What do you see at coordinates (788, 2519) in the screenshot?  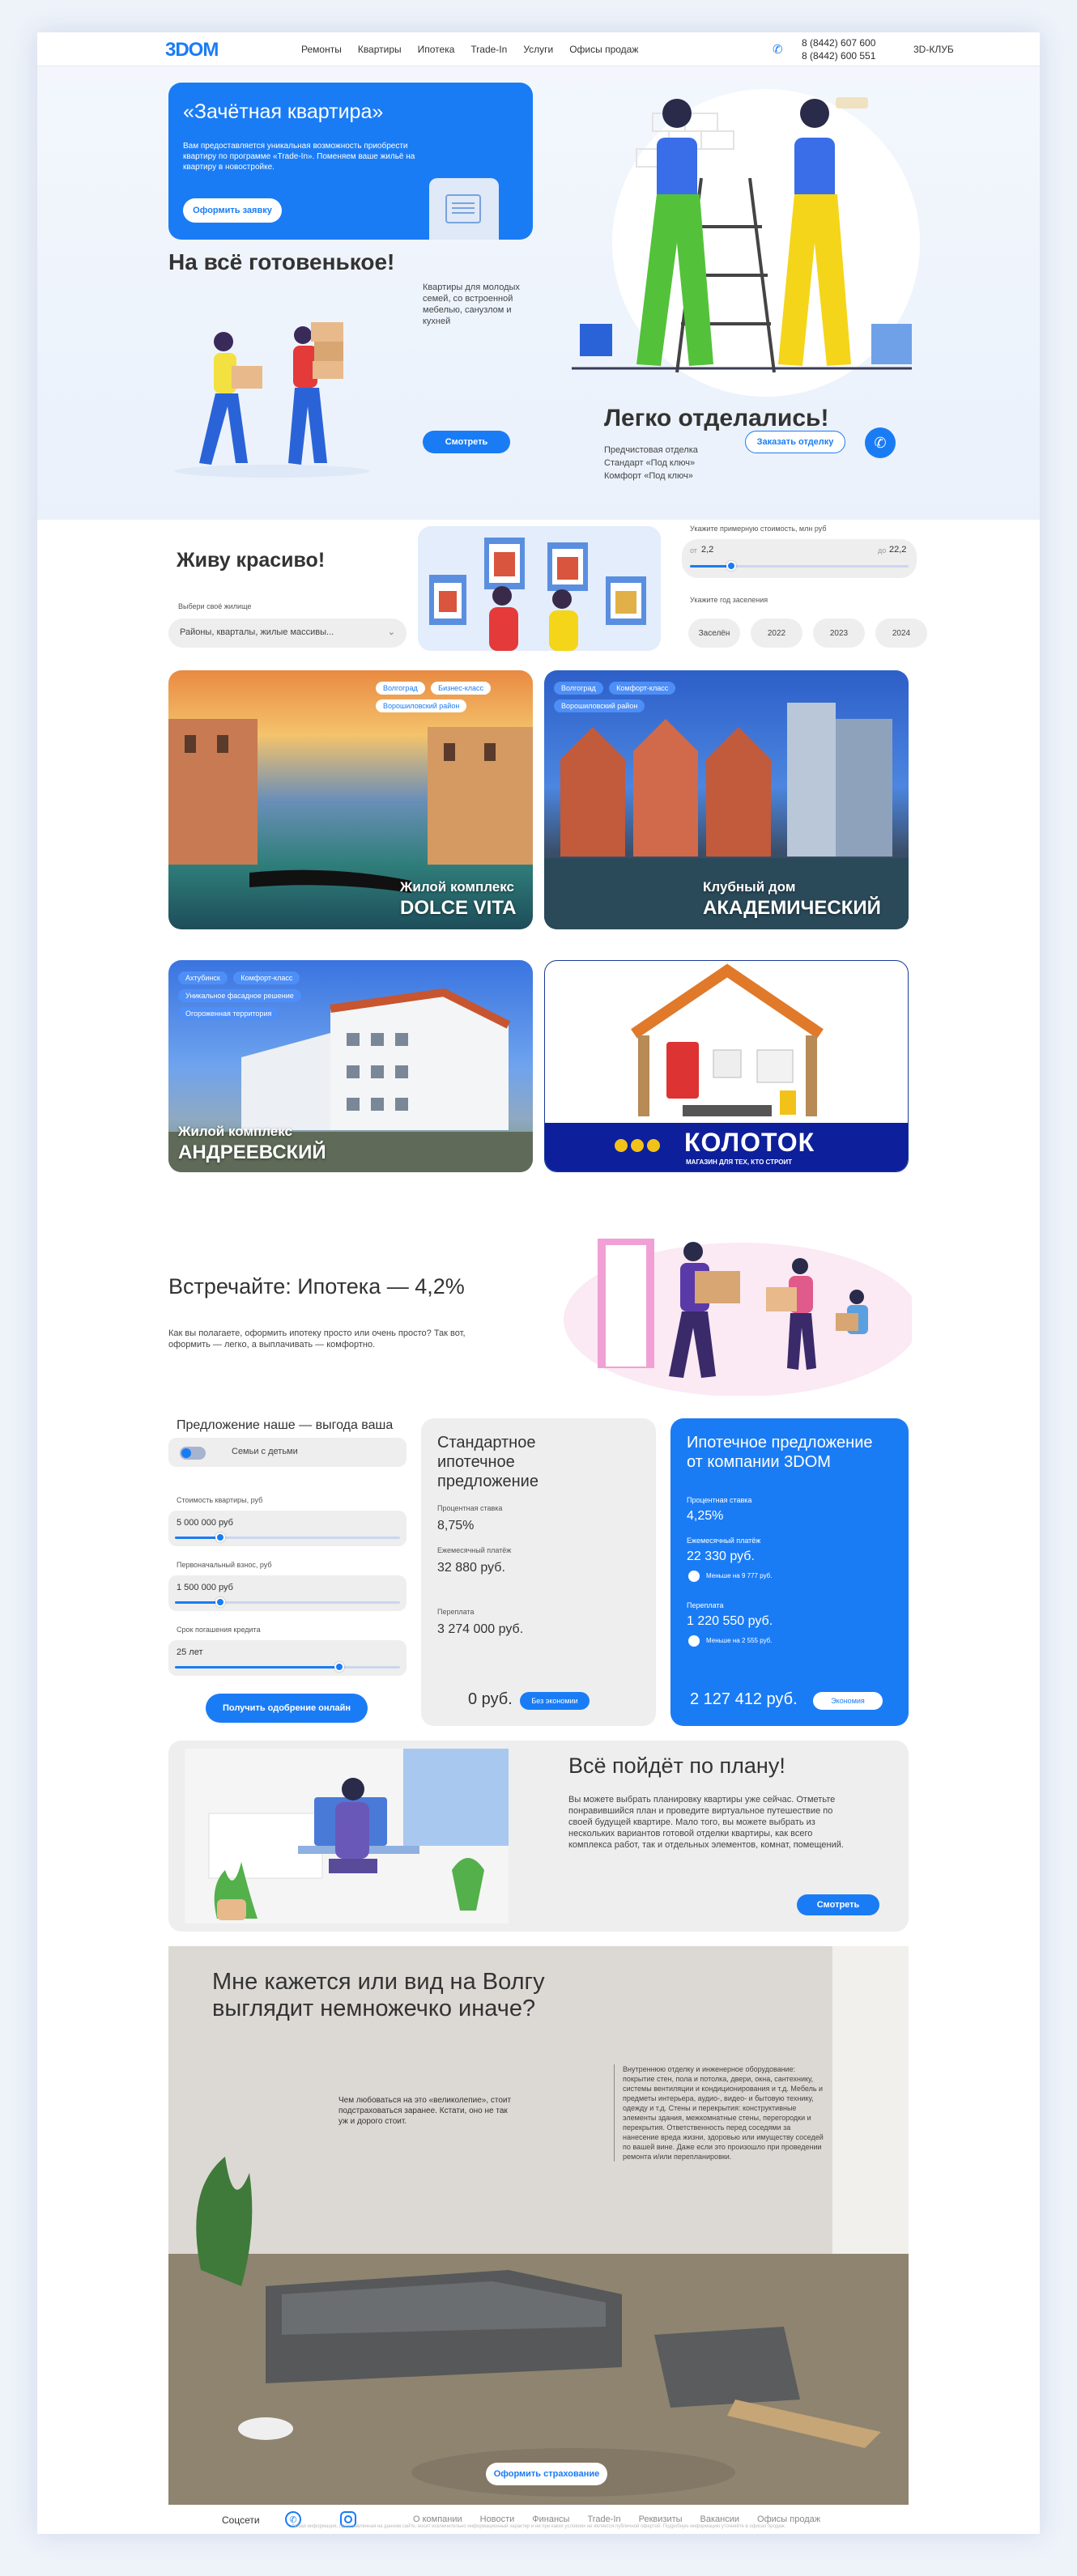 I see `footer-link-offices: Офисы продаж` at bounding box center [788, 2519].